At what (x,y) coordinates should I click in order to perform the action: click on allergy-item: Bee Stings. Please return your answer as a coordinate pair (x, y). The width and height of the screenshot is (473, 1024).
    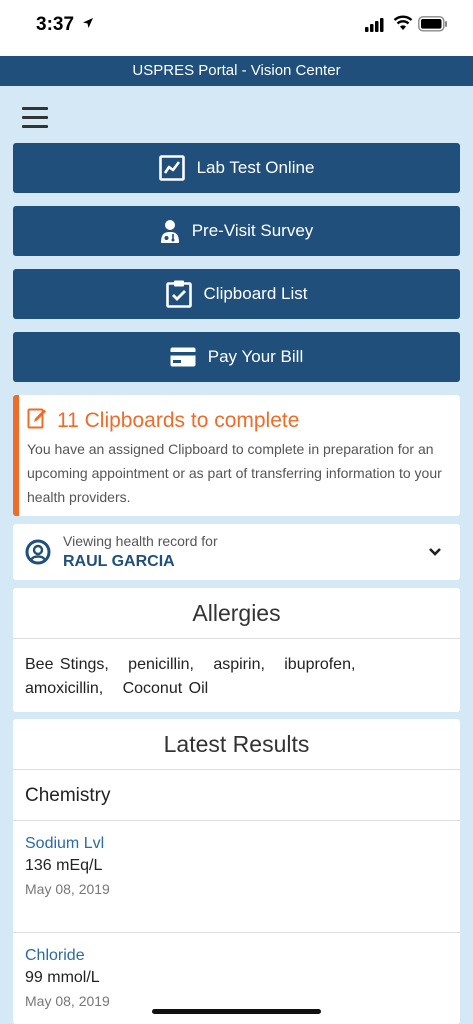
    Looking at the image, I should click on (65, 664).